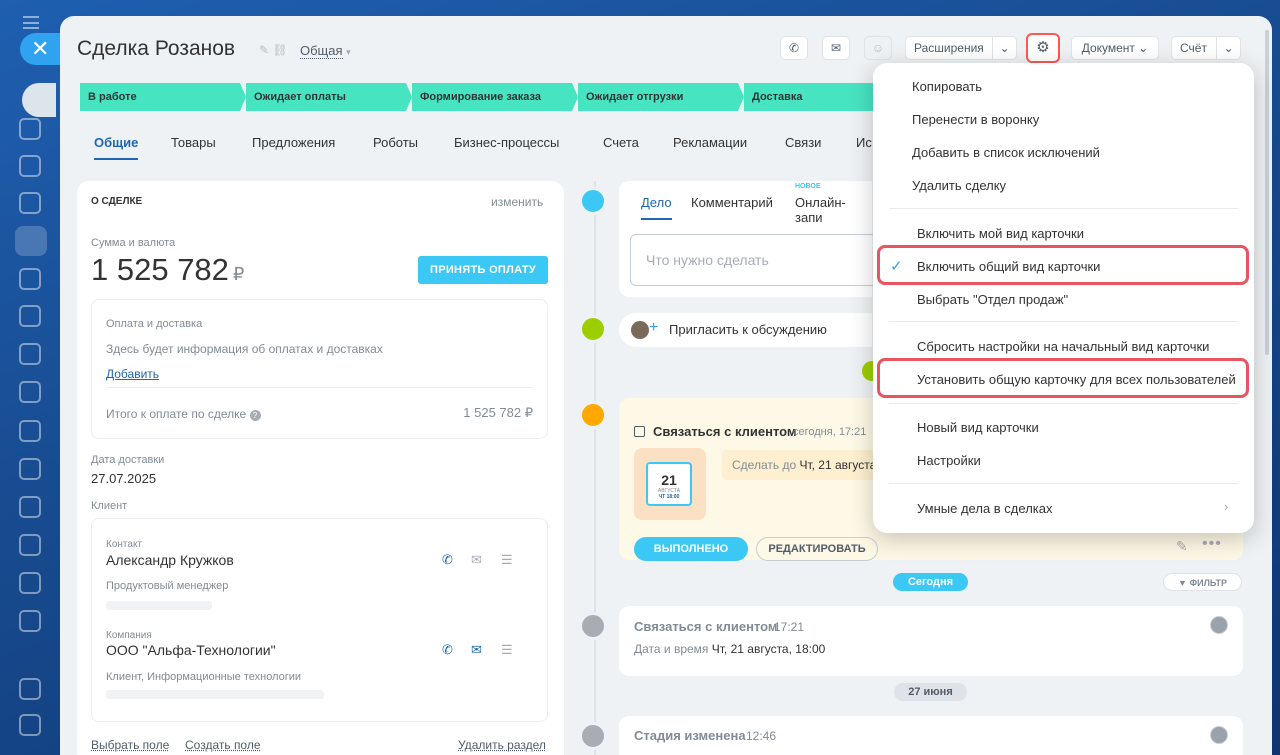  I want to click on tab-online: Онлайн-запи, so click(833, 210).